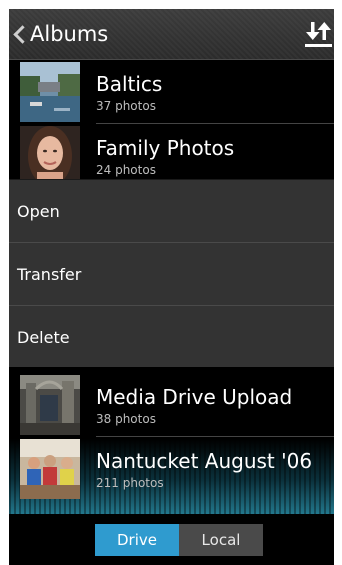 The image size is (342, 565). What do you see at coordinates (126, 419) in the screenshot?
I see `album-count: 38 photos` at bounding box center [126, 419].